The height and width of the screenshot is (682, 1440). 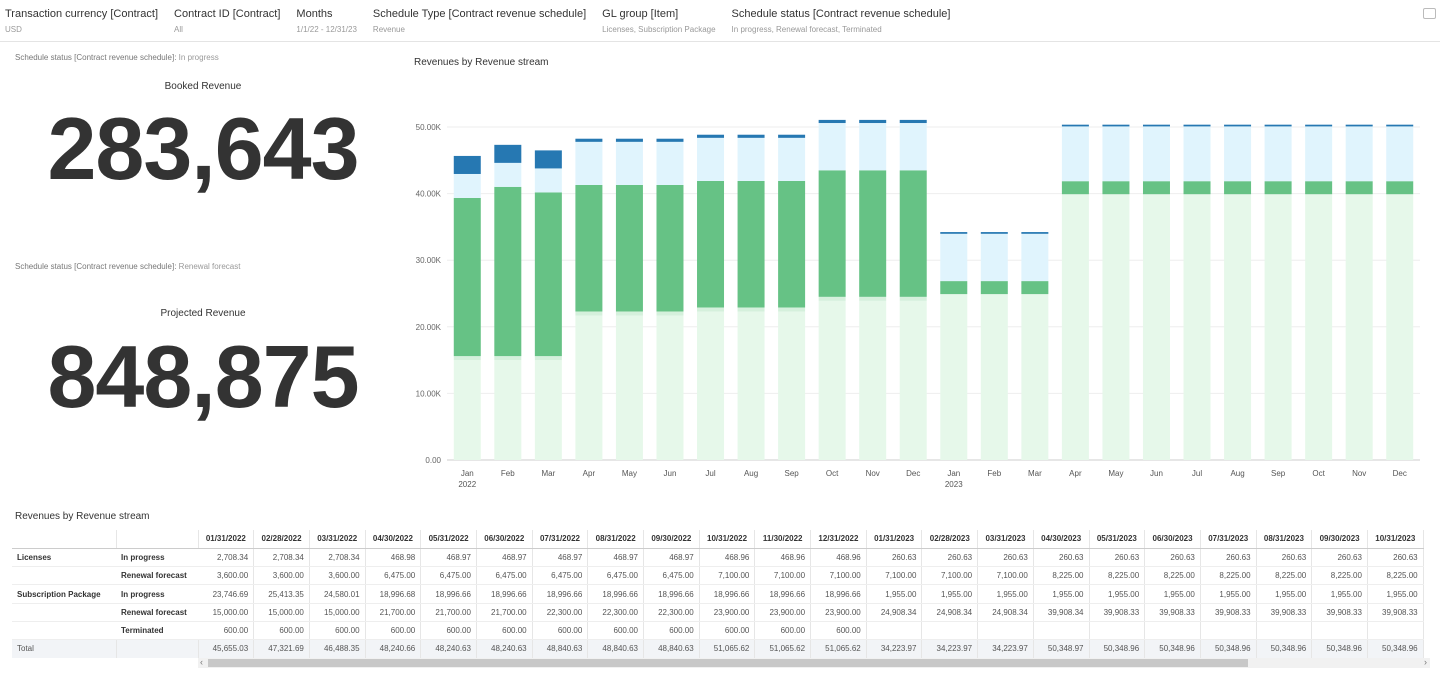 I want to click on column-header: 05/31/2023, so click(x=1117, y=539).